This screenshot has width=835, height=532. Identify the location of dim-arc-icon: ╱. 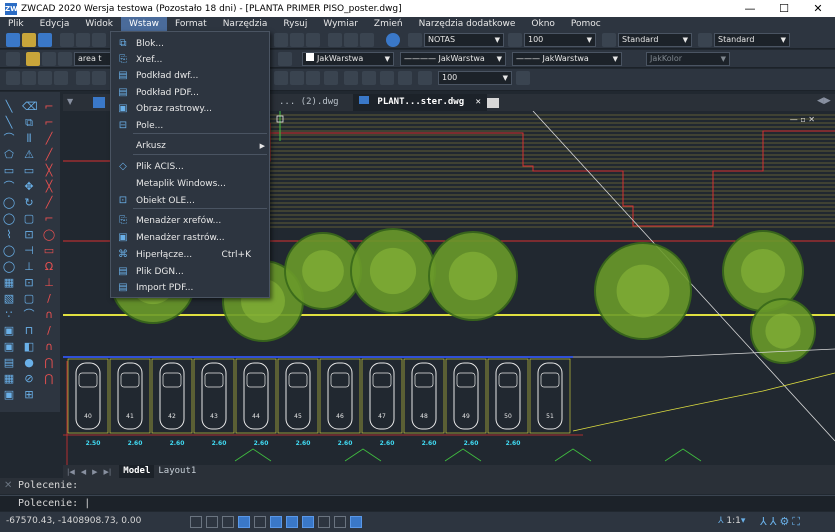
(49, 155).